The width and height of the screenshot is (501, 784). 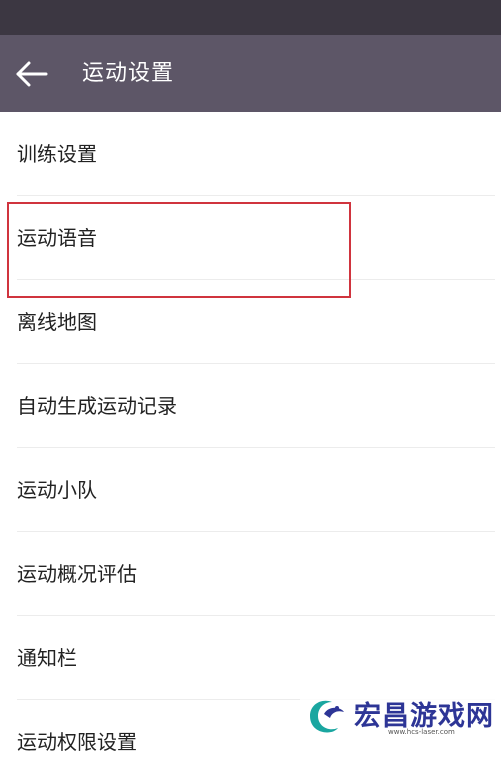 What do you see at coordinates (57, 154) in the screenshot?
I see `settings-item-label: 训练设置` at bounding box center [57, 154].